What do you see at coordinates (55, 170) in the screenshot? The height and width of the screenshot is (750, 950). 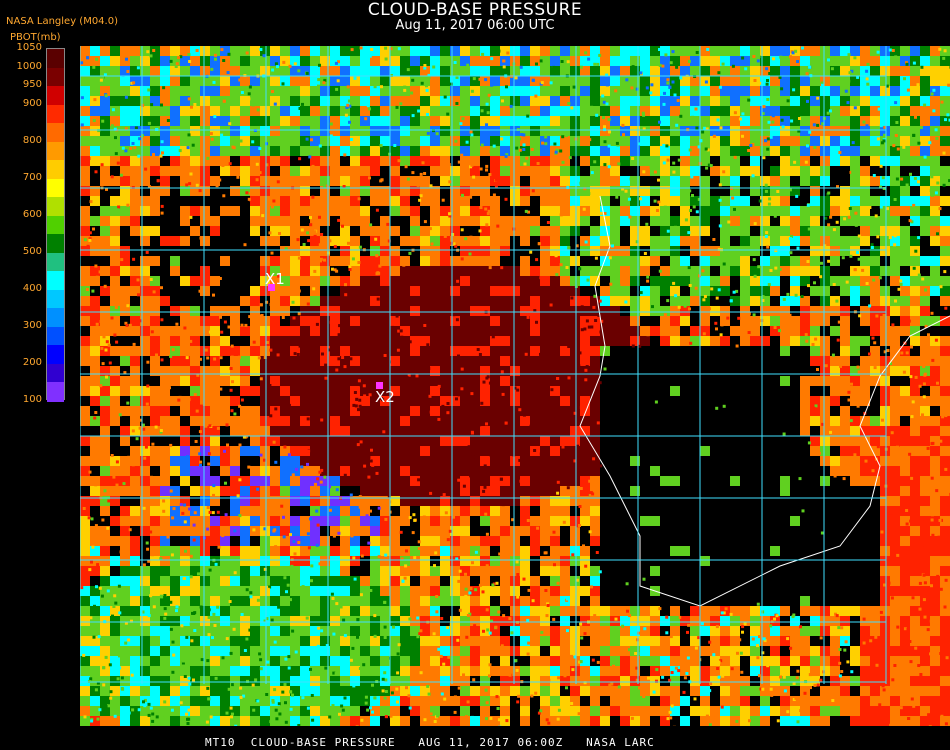 I see `legend-swatch` at bounding box center [55, 170].